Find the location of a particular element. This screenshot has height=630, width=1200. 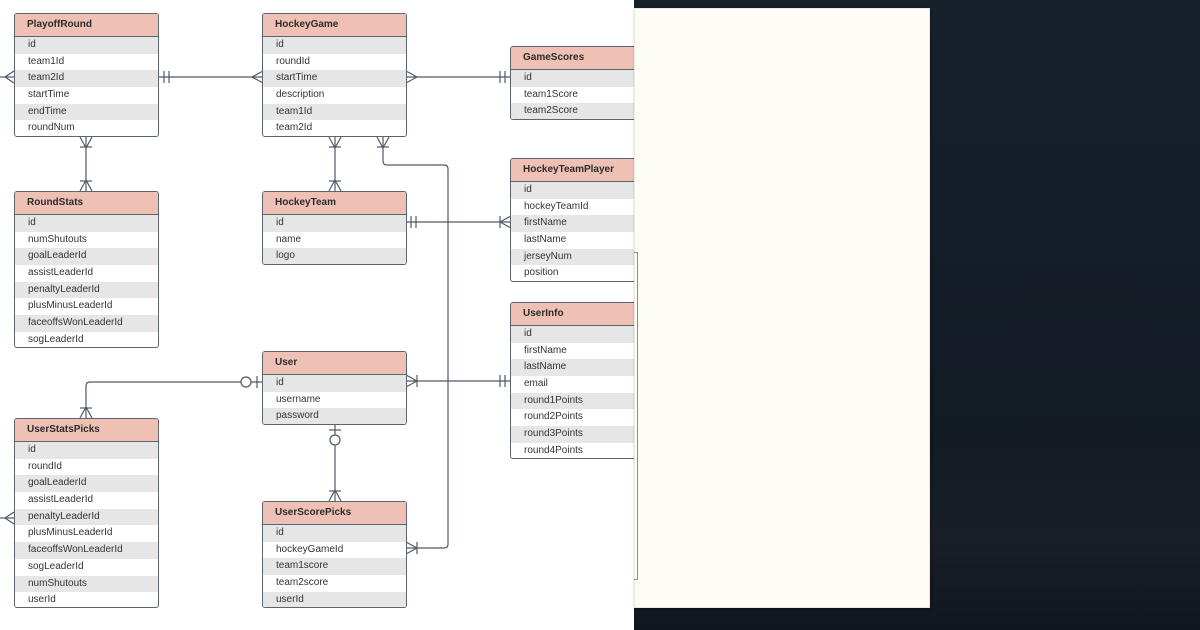

field-list: id team1Score team2Score is located at coordinates (572, 94).